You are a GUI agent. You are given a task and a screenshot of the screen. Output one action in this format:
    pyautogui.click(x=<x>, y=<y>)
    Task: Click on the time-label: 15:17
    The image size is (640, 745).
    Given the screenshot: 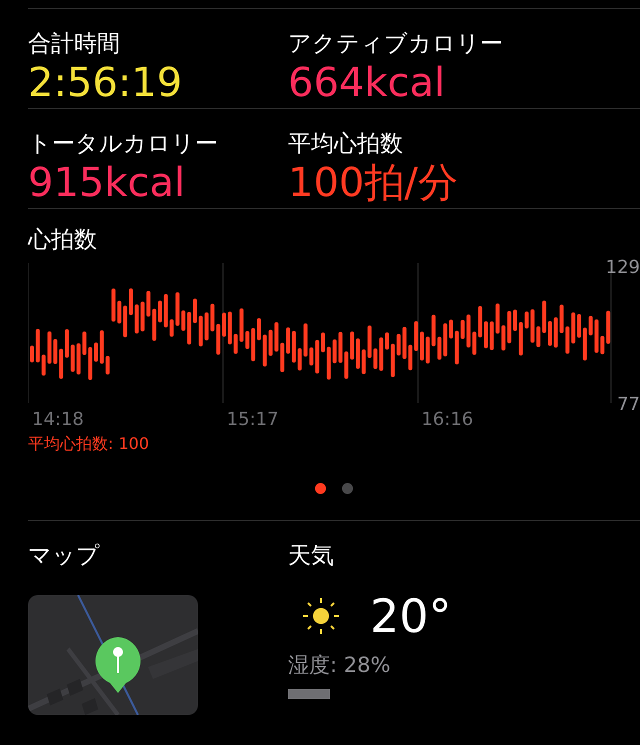 What is the action you would take?
    pyautogui.click(x=253, y=419)
    